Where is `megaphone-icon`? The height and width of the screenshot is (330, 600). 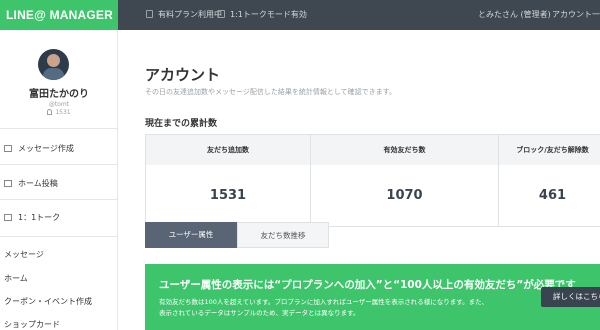
megaphone-icon is located at coordinates (8, 148).